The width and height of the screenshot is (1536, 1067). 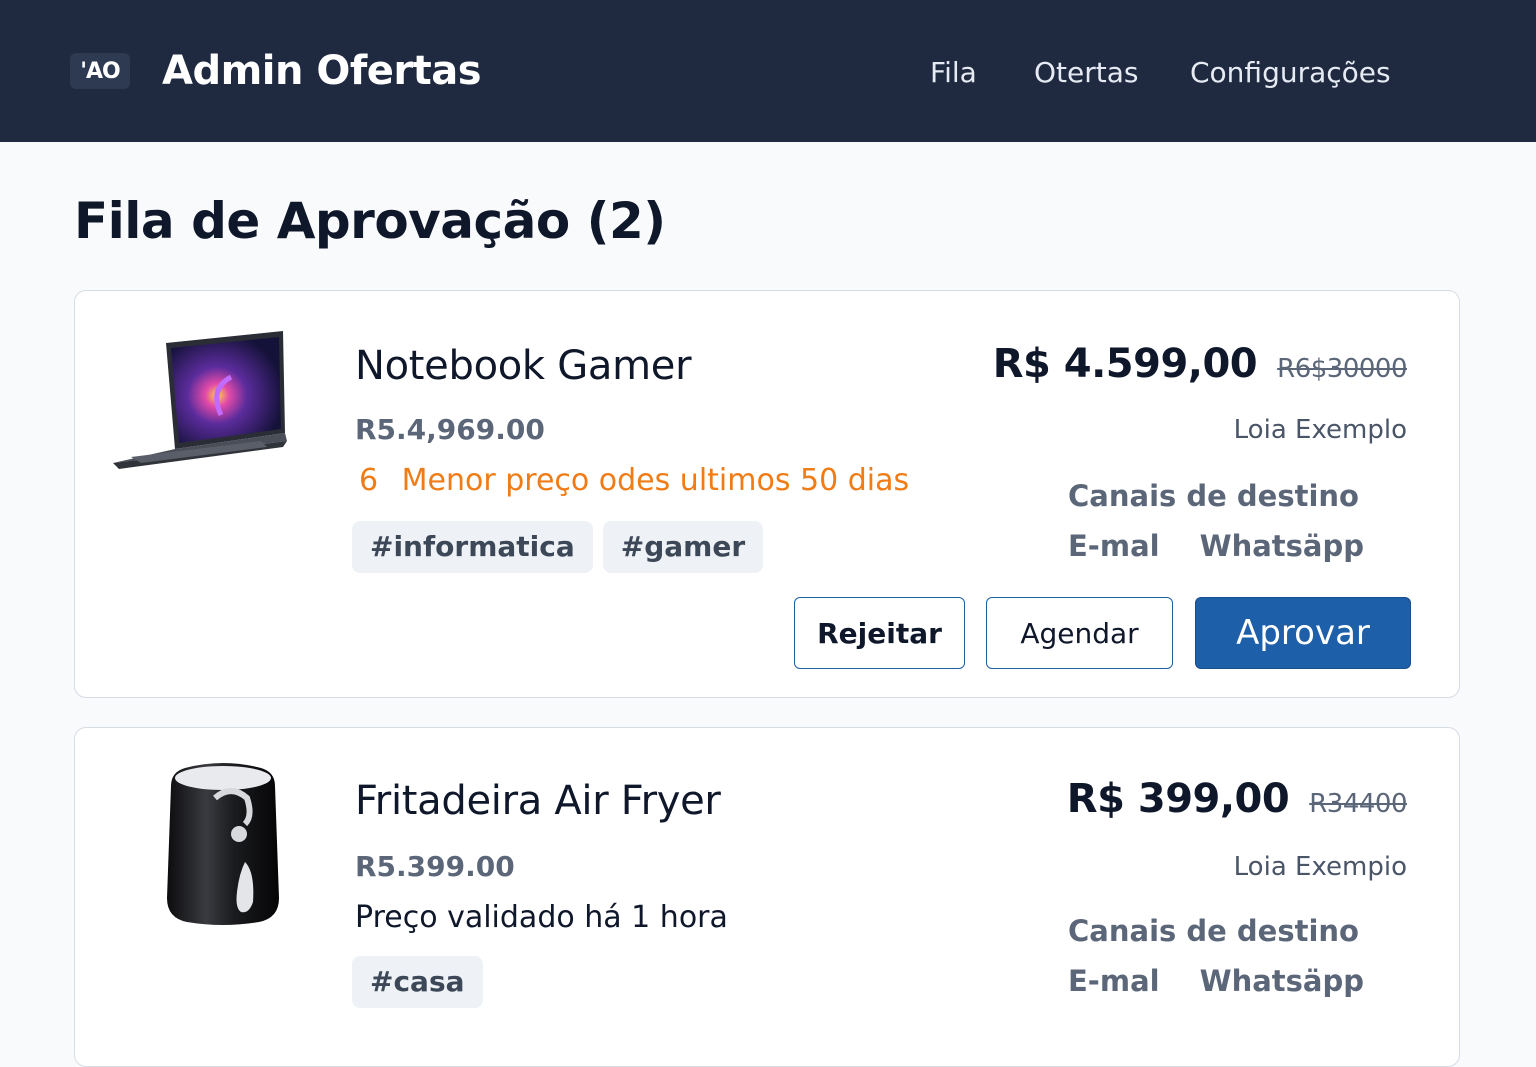 I want to click on app-title: Admin Ofertas, so click(x=322, y=71).